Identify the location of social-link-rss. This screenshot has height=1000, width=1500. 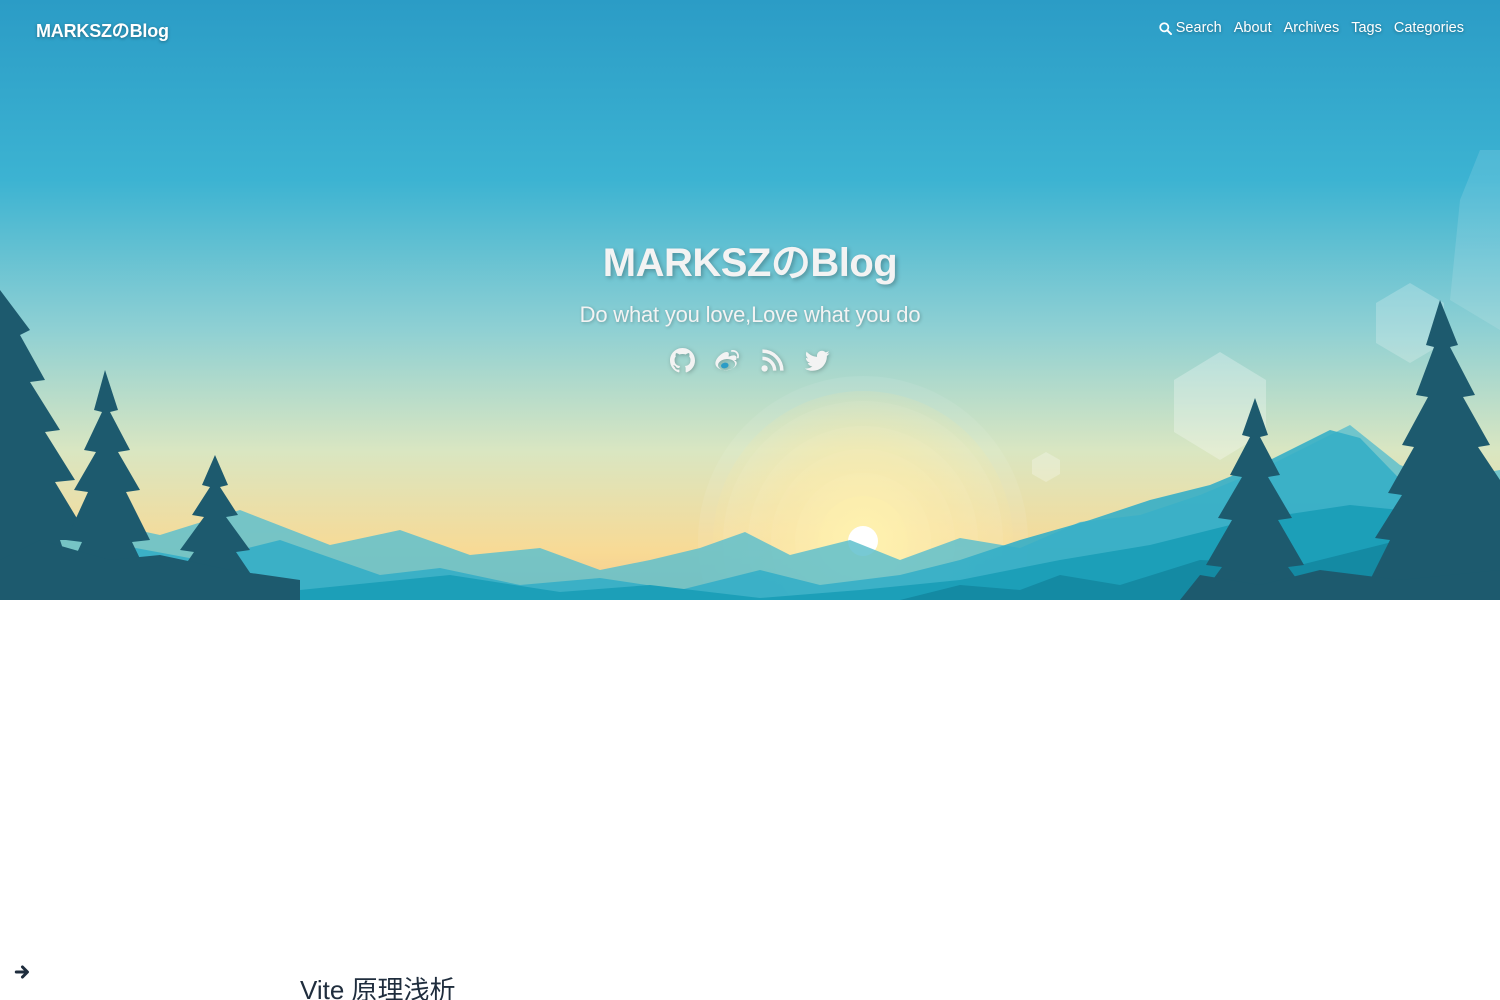
(772, 360).